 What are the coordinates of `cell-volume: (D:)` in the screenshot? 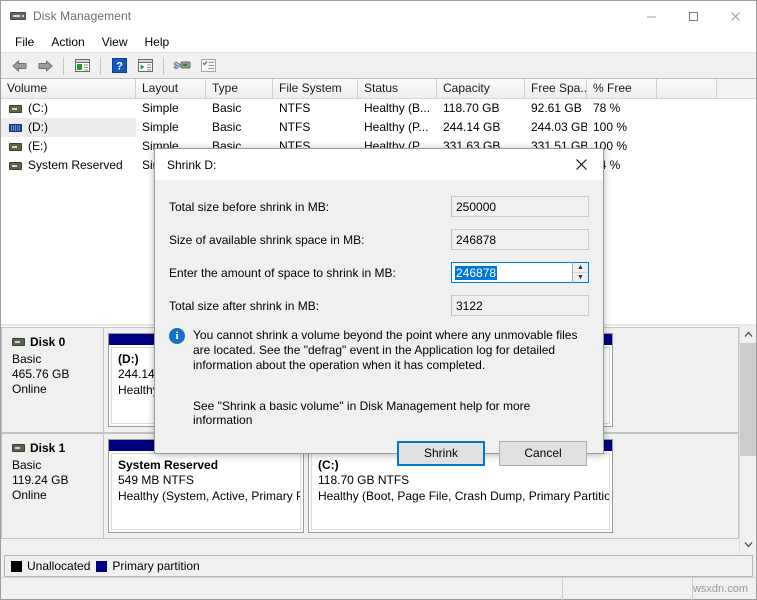 It's located at (68, 127).